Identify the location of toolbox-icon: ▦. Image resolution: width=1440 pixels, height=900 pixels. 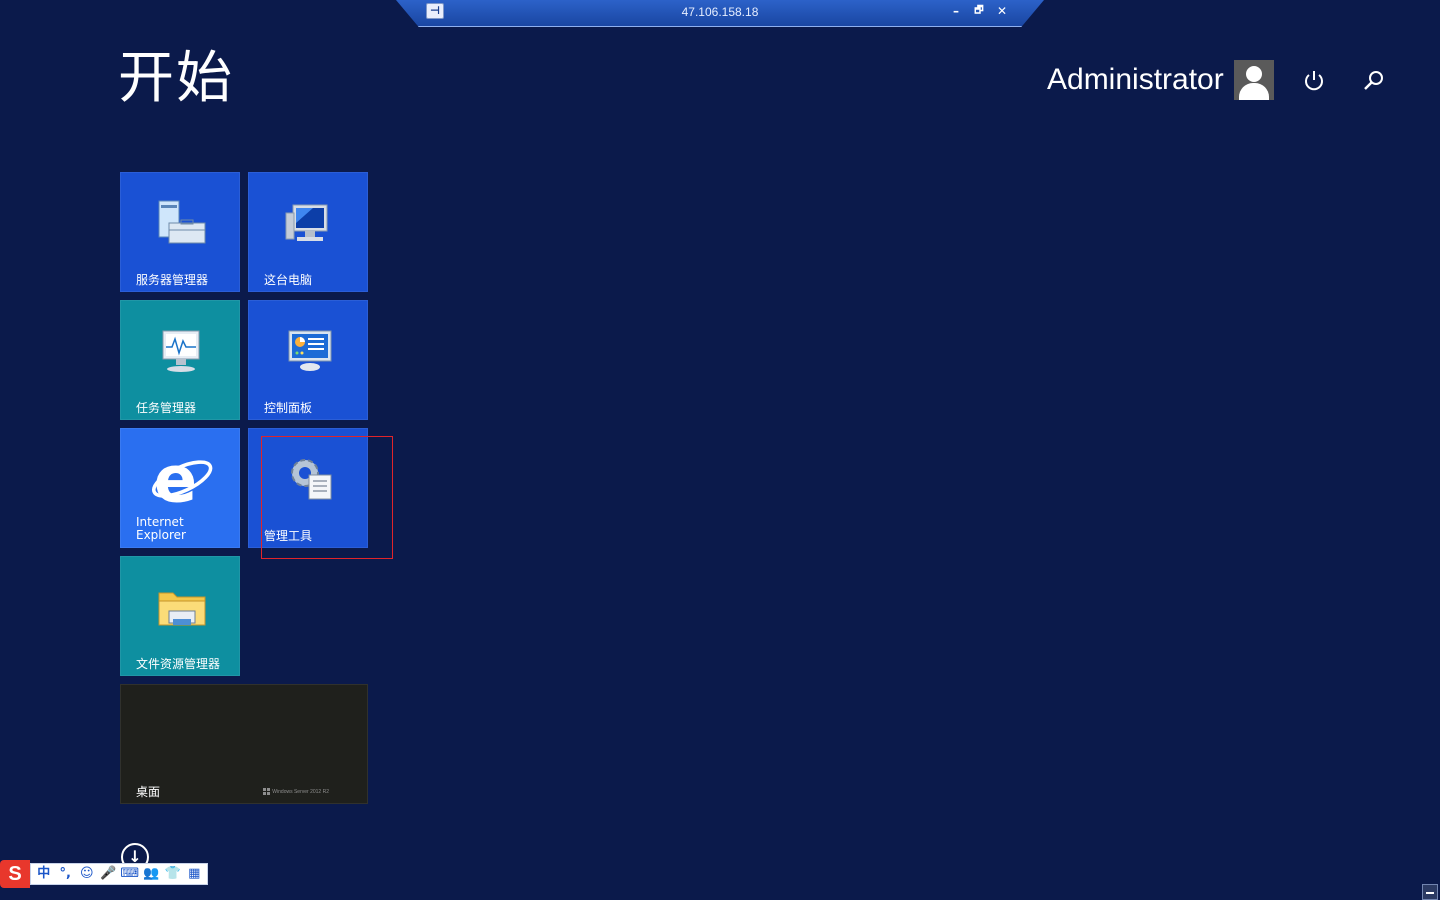
(195, 874).